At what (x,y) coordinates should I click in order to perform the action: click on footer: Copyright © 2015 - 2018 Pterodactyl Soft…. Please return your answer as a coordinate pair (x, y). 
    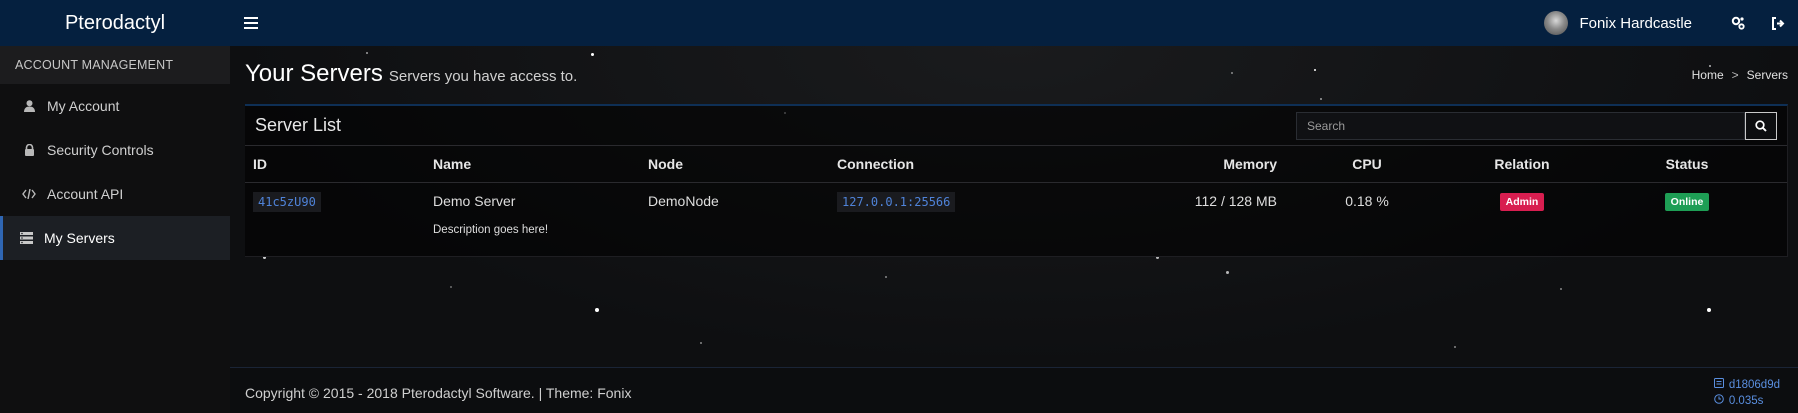
    Looking at the image, I should click on (1014, 390).